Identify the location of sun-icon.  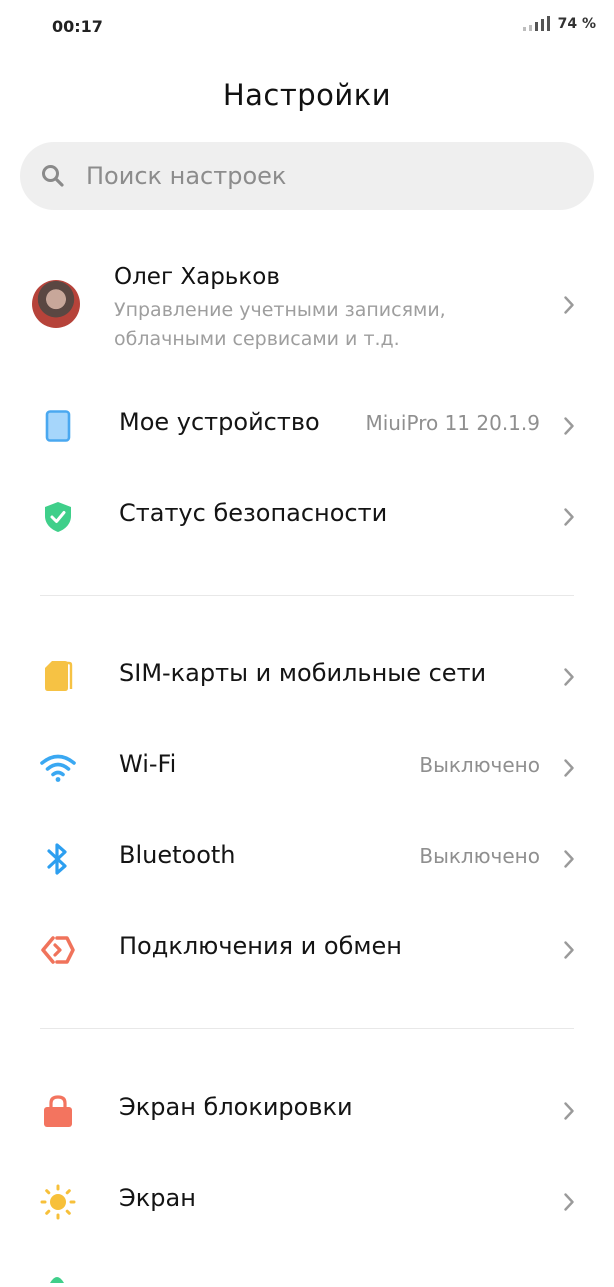
(58, 1202).